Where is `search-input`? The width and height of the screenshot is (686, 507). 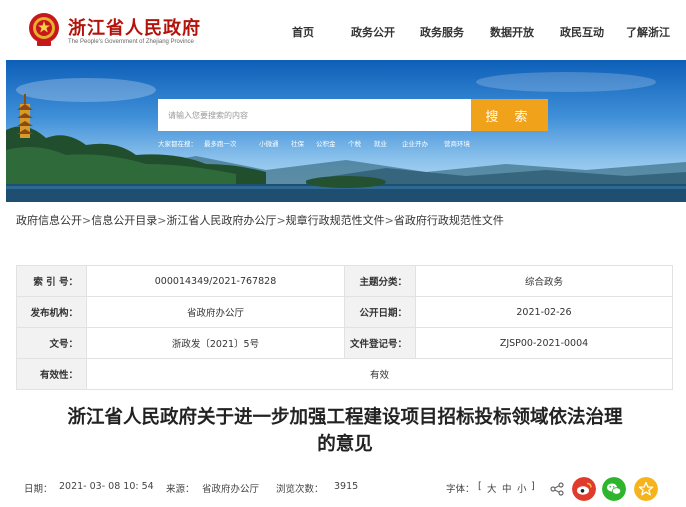 search-input is located at coordinates (314, 115).